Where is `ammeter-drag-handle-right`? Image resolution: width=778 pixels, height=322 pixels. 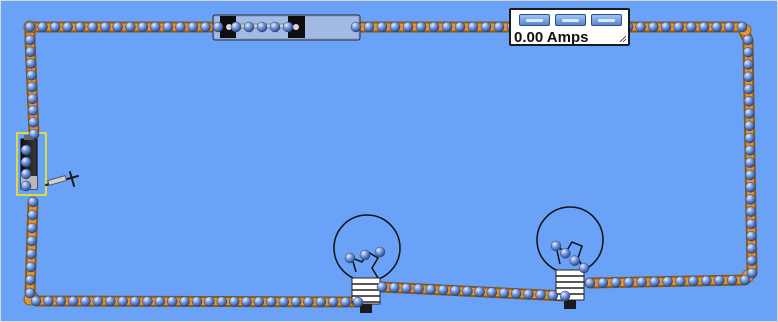
ammeter-drag-handle-right is located at coordinates (606, 20).